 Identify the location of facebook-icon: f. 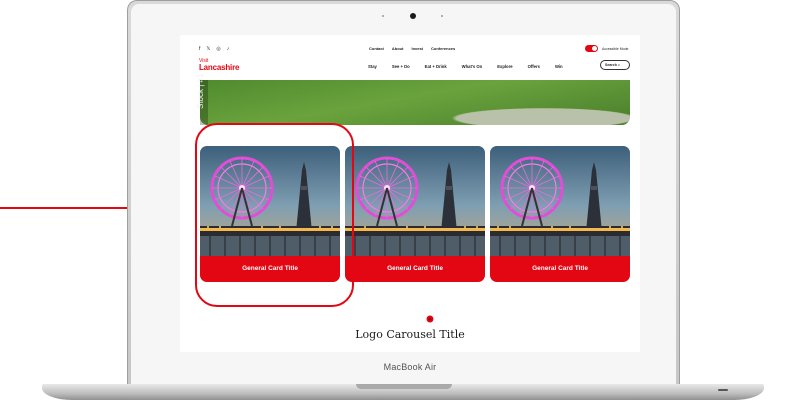
(199, 49).